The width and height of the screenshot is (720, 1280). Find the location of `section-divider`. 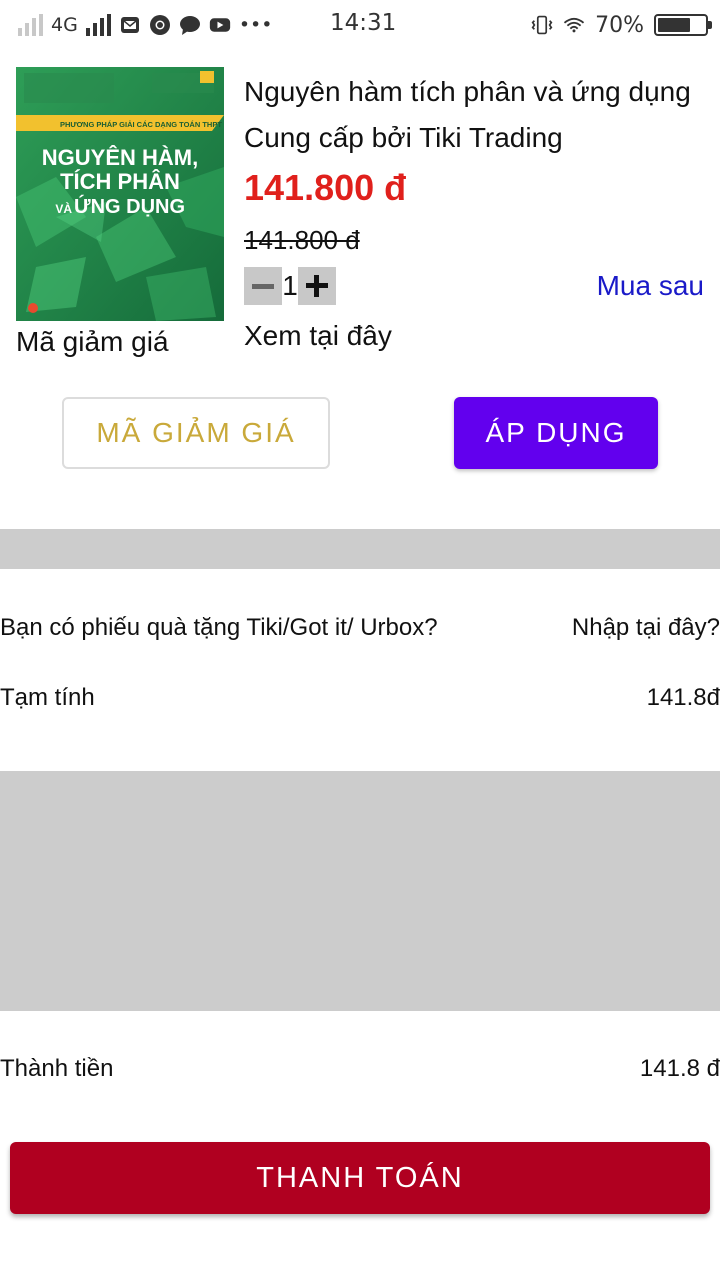

section-divider is located at coordinates (360, 549).